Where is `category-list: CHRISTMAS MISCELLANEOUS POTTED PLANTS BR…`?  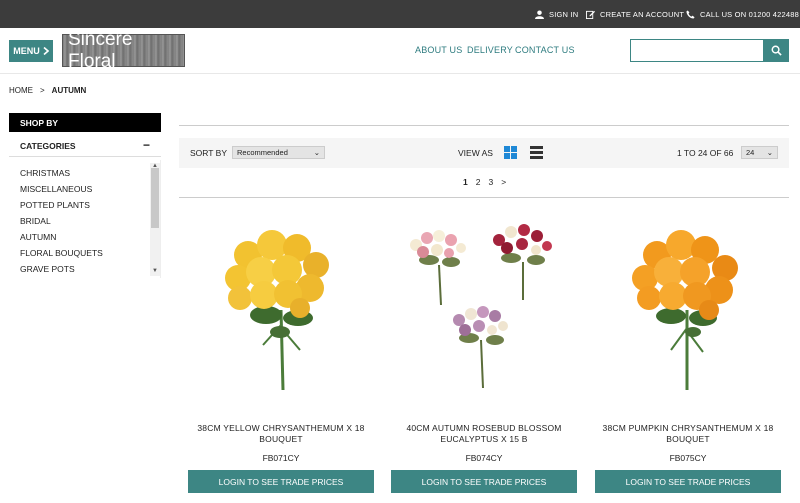 category-list: CHRISTMAS MISCELLANEOUS POTTED PLANTS BR… is located at coordinates (85, 219).